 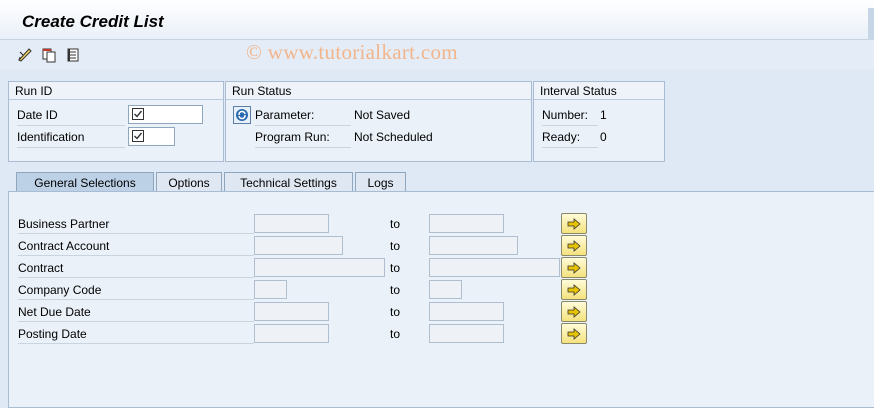 What do you see at coordinates (603, 137) in the screenshot?
I see `ready-value: 0` at bounding box center [603, 137].